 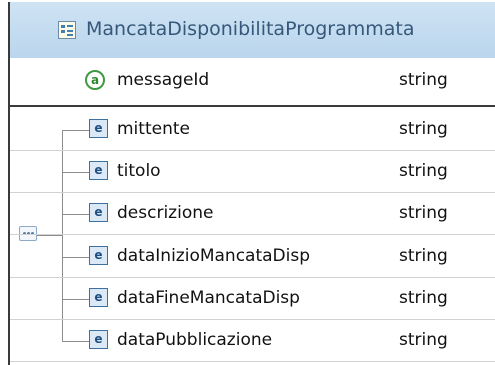 I want to click on element-row: e titolo string, so click(x=252, y=172).